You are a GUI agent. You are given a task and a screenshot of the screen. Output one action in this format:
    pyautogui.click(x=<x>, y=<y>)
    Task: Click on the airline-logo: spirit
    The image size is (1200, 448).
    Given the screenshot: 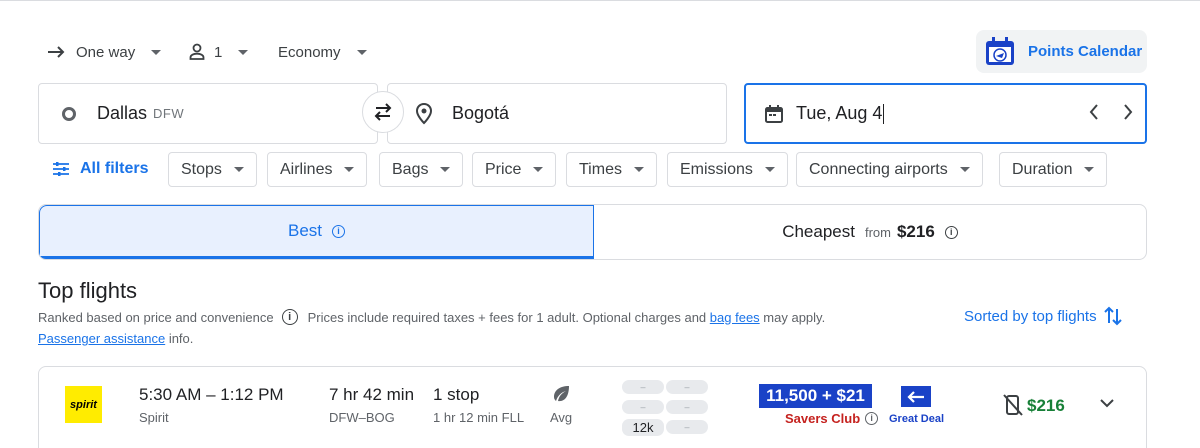 What is the action you would take?
    pyautogui.click(x=83, y=404)
    